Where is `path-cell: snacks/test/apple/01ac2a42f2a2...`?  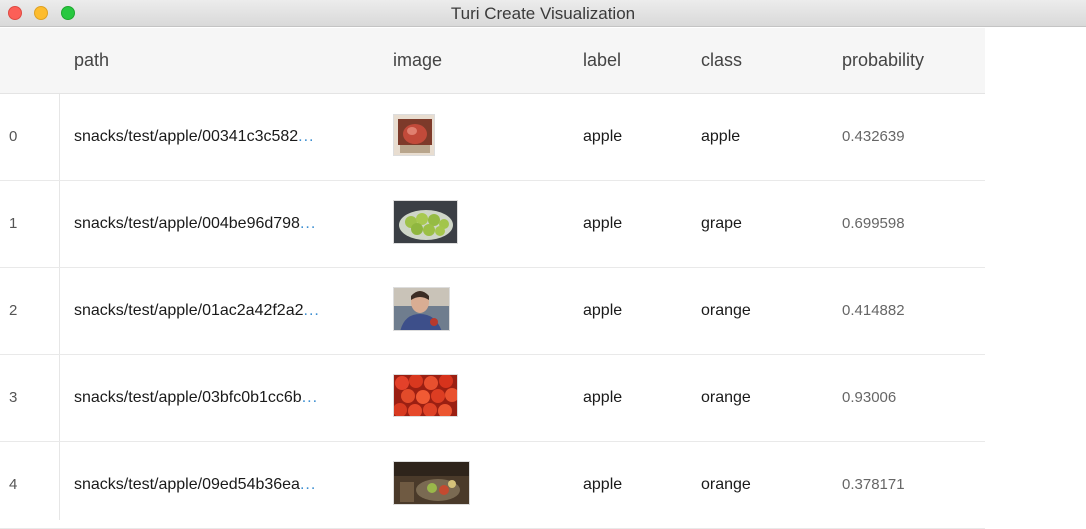
path-cell: snacks/test/apple/01ac2a42f2a2... is located at coordinates (197, 311).